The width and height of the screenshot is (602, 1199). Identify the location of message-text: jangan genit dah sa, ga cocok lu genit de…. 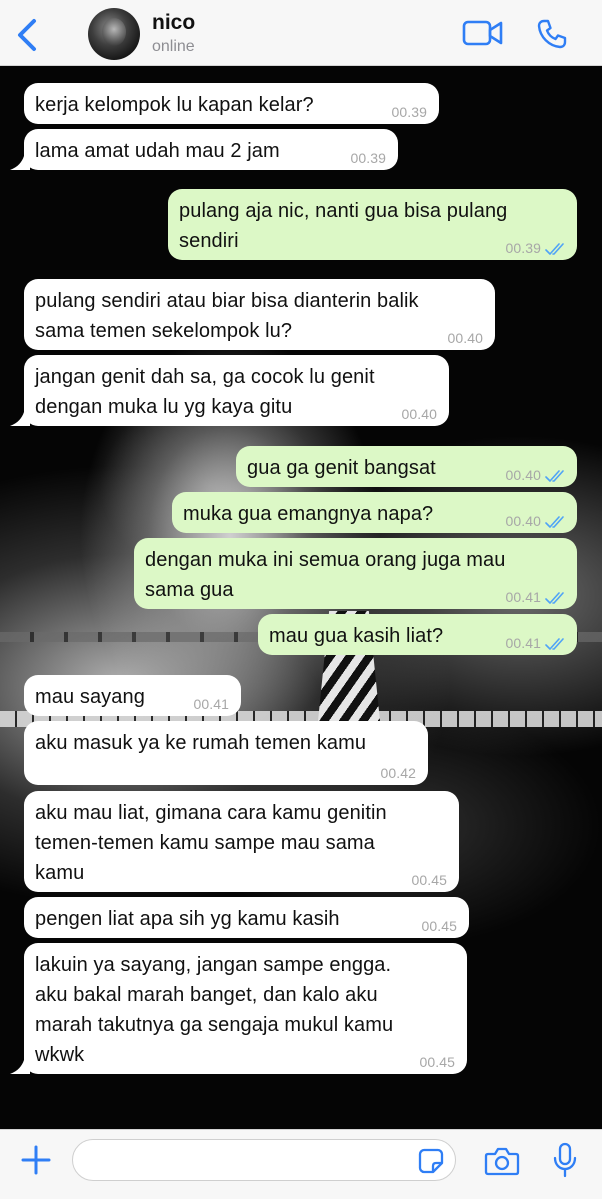
(205, 392).